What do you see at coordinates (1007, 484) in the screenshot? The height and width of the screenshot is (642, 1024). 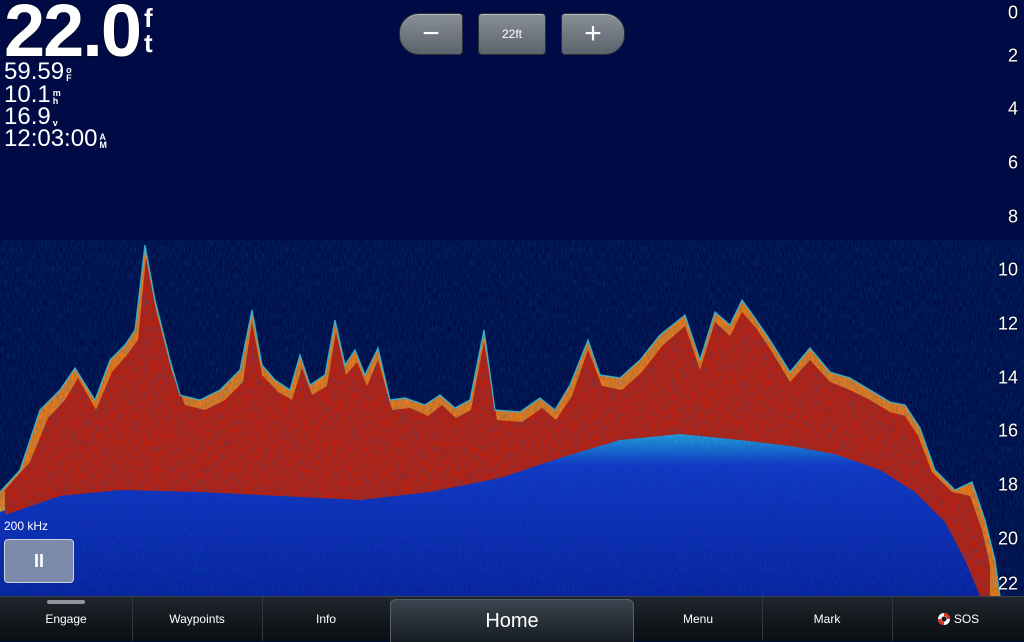 I see `depth-scale-label: 18` at bounding box center [1007, 484].